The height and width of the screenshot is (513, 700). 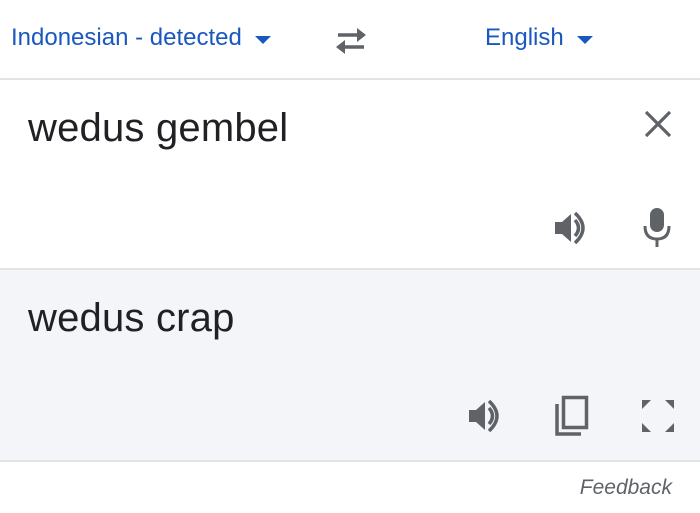 I want to click on translation-text: wedus crap, so click(x=131, y=318).